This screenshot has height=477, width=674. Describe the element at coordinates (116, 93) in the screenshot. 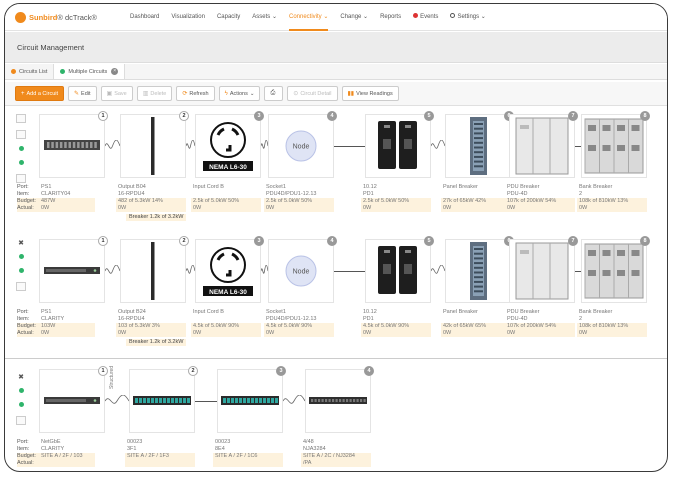

I see `save-button: ▣ Save` at that location.